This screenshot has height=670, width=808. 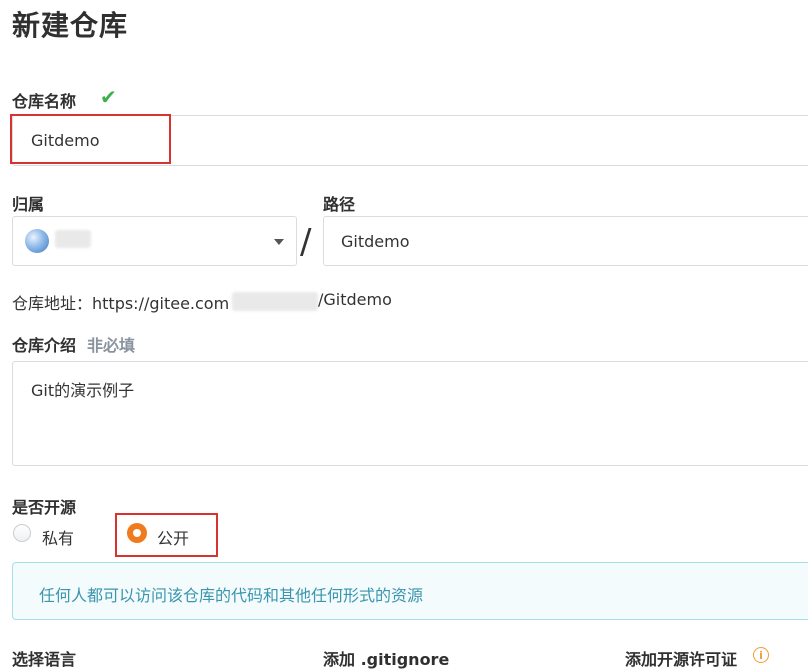 What do you see at coordinates (355, 299) in the screenshot?
I see `repo-url-suffix: /Gitdemo` at bounding box center [355, 299].